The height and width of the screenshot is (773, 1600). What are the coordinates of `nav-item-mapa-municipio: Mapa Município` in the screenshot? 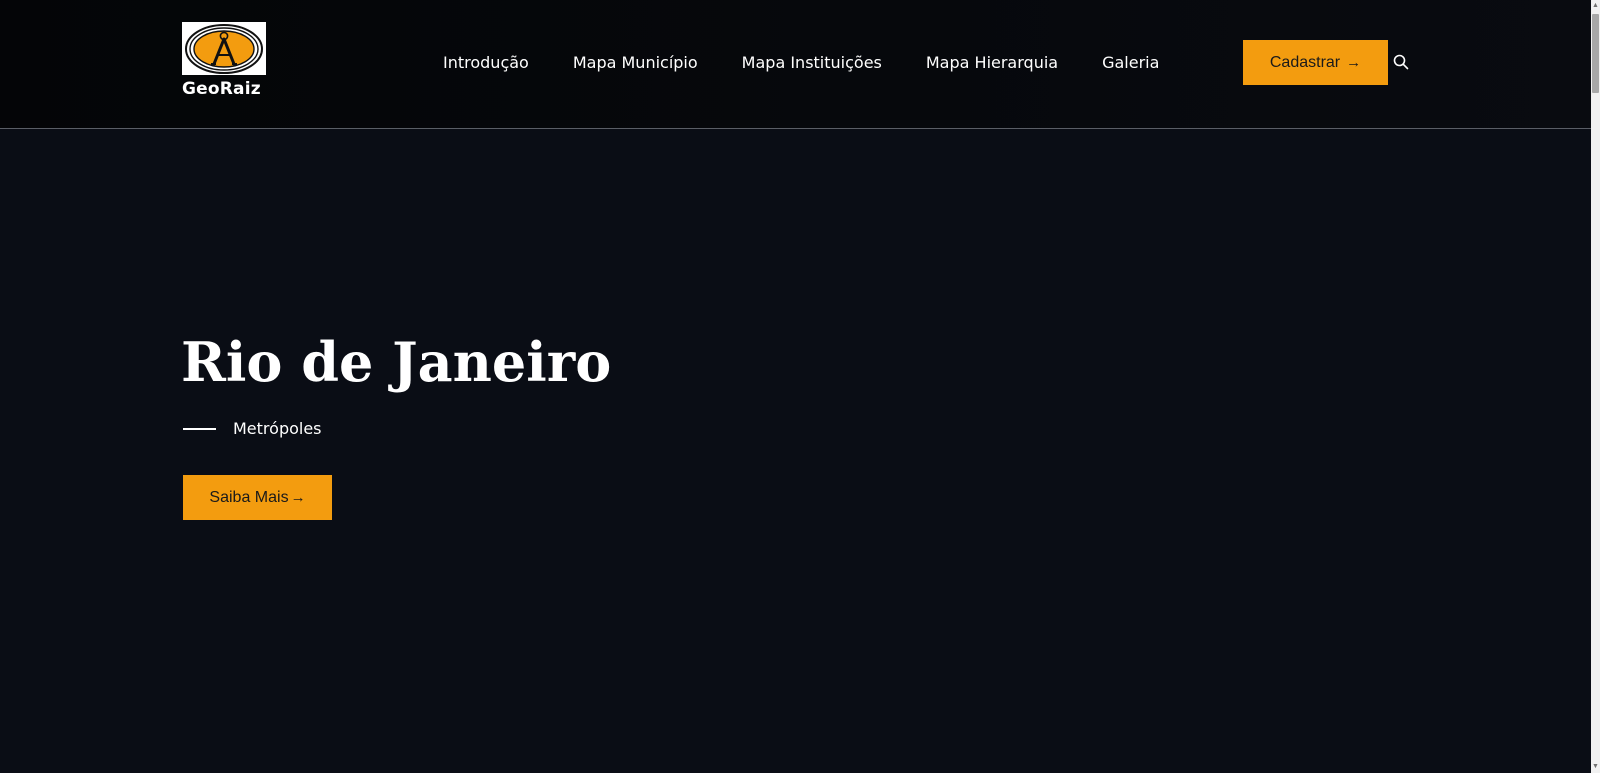 It's located at (635, 63).